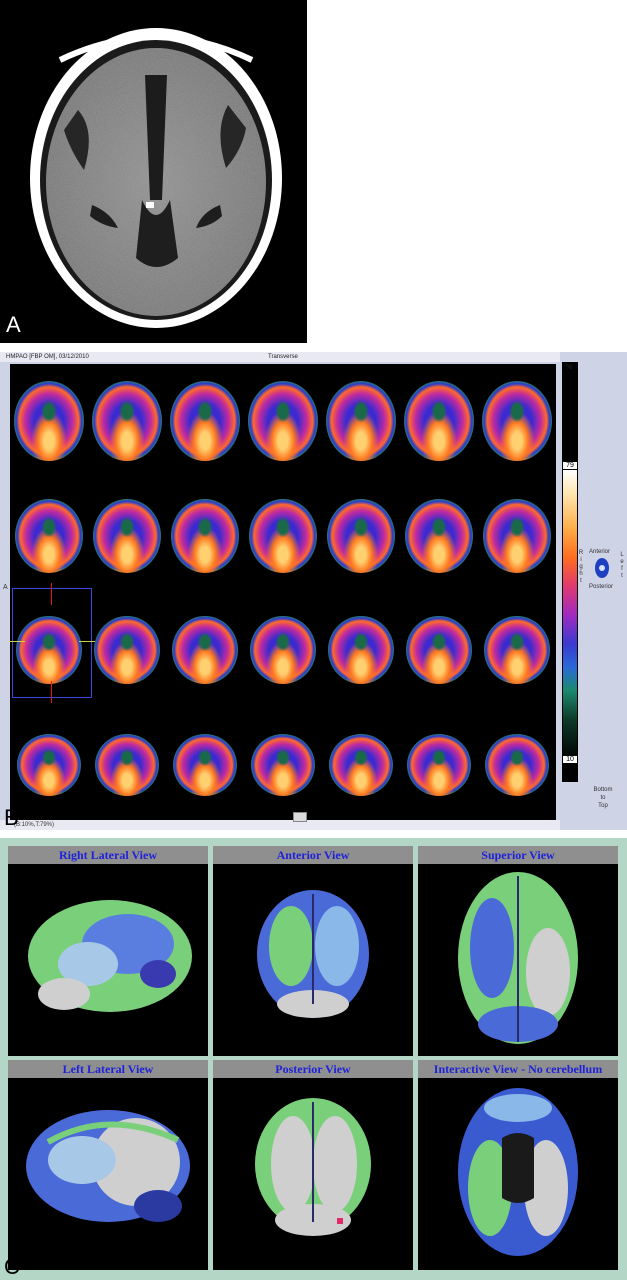 This screenshot has width=627, height=1280. What do you see at coordinates (569, 367) in the screenshot?
I see `scale-unit: %` at bounding box center [569, 367].